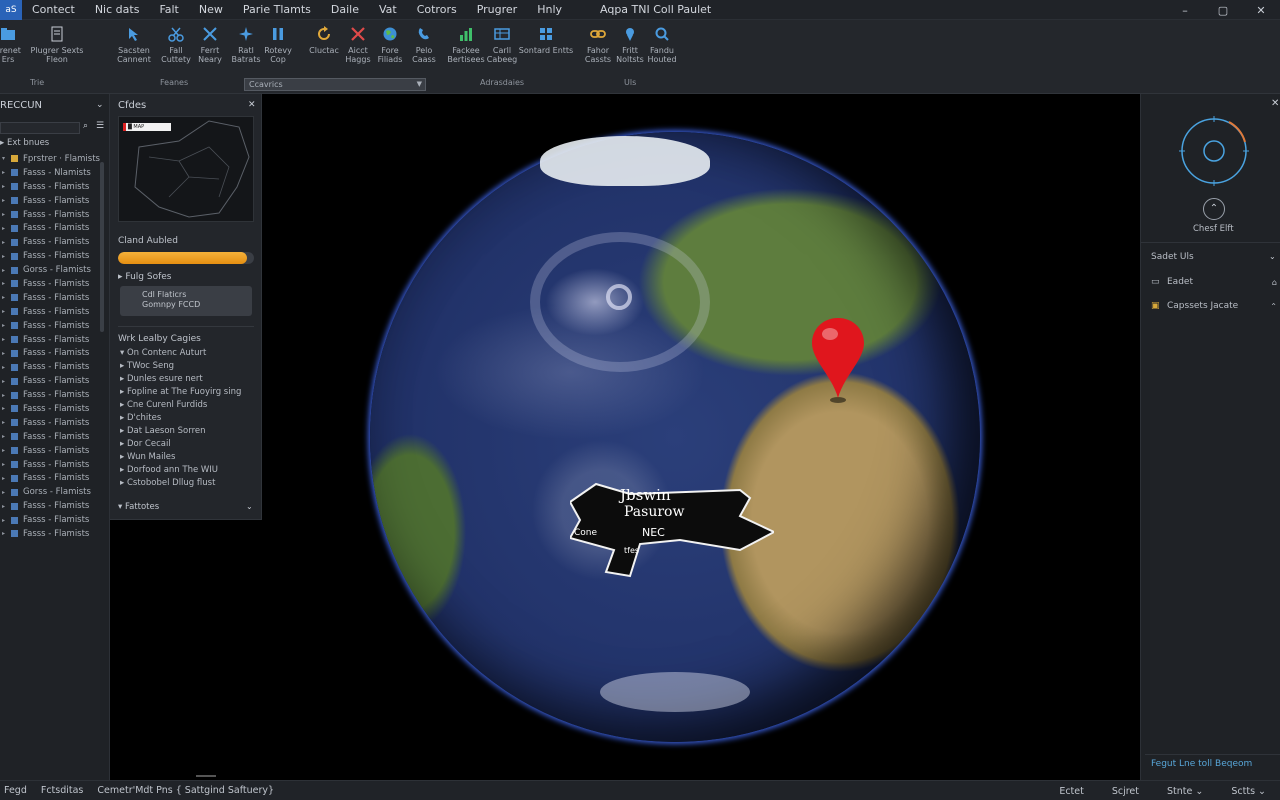 This screenshot has width=1280, height=800. What do you see at coordinates (189, 432) in the screenshot?
I see `list-item: ▸ Dat Laeson Sorren` at bounding box center [189, 432].